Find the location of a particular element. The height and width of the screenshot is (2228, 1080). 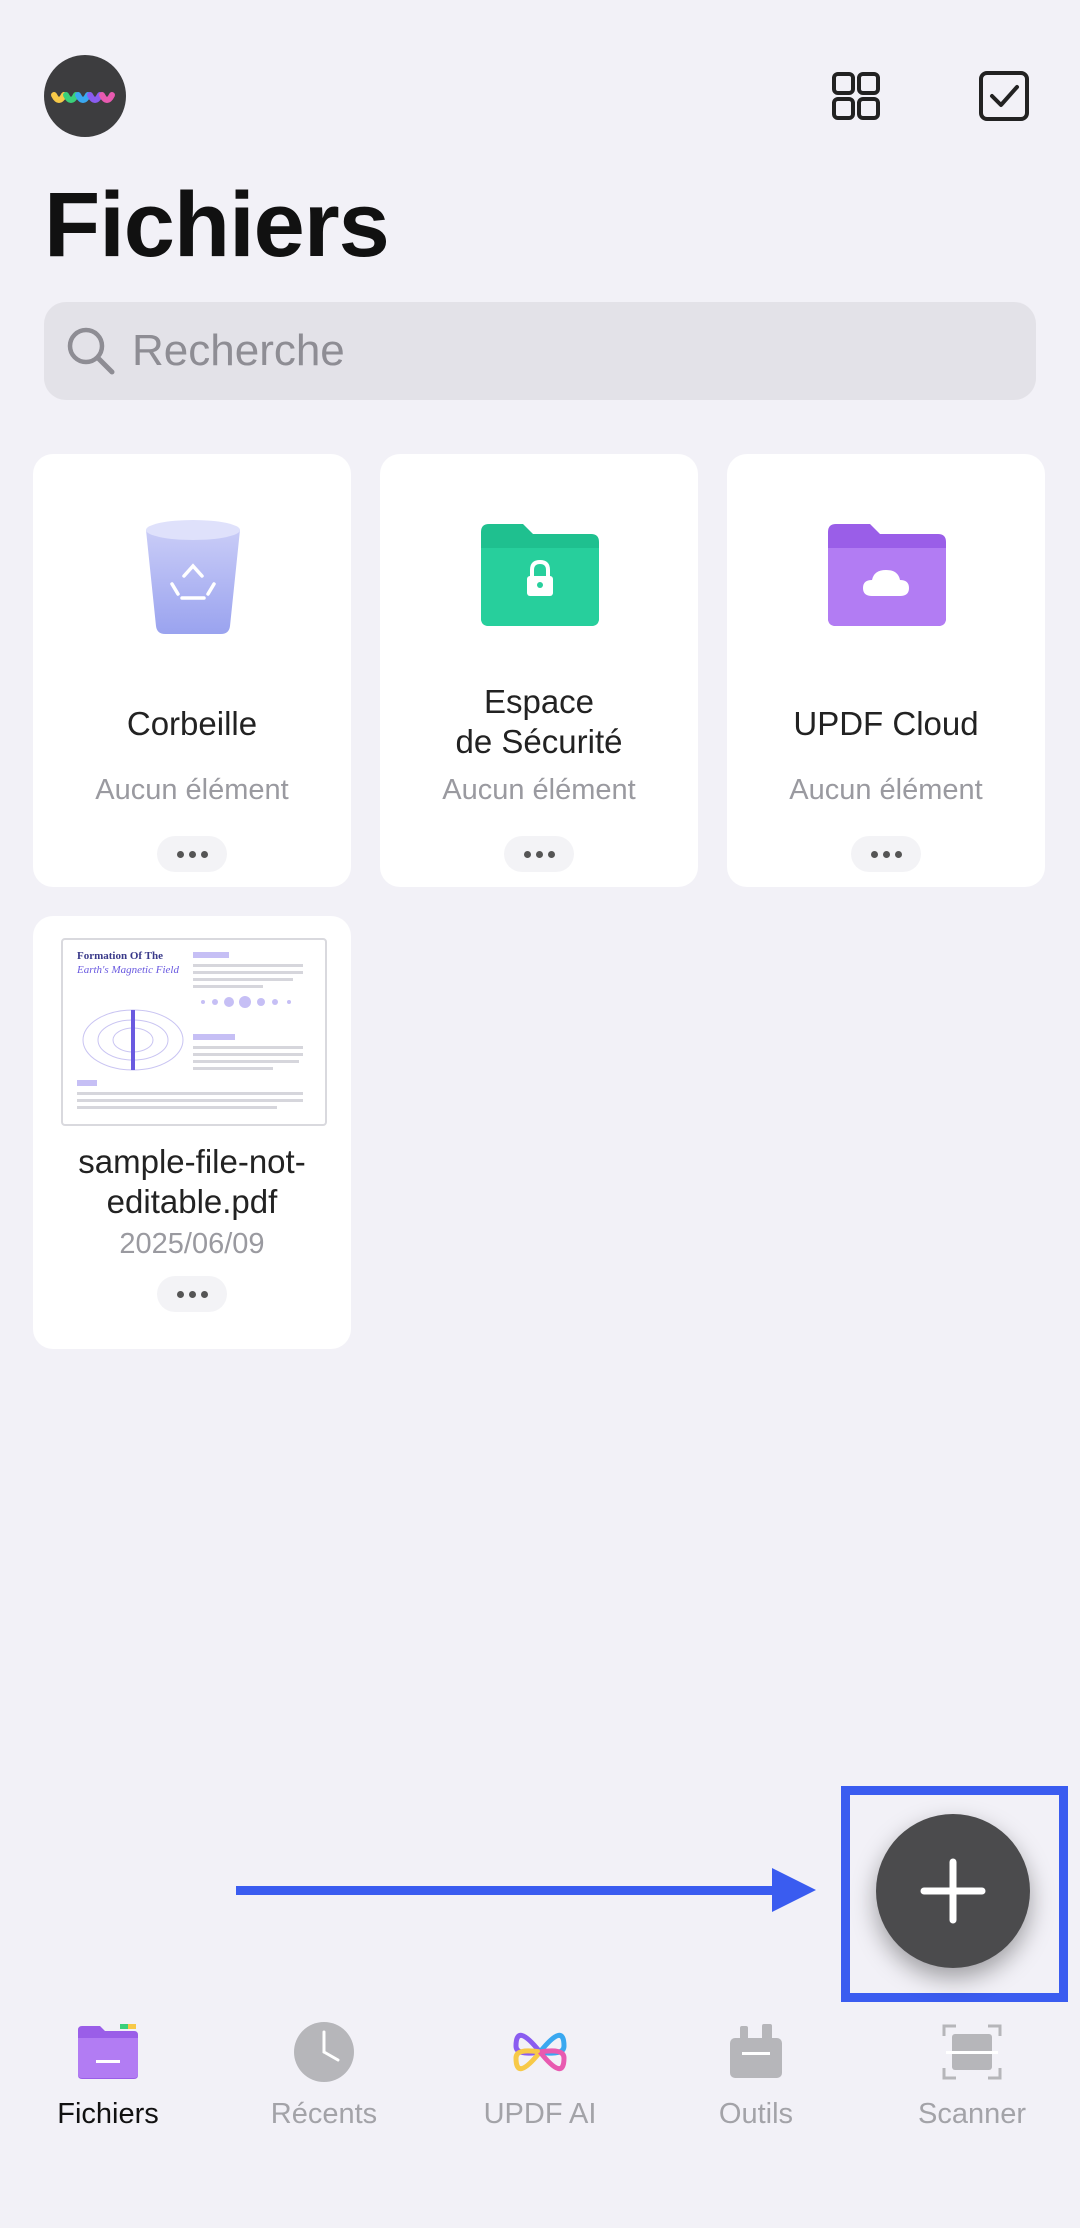

add-button is located at coordinates (953, 1891).